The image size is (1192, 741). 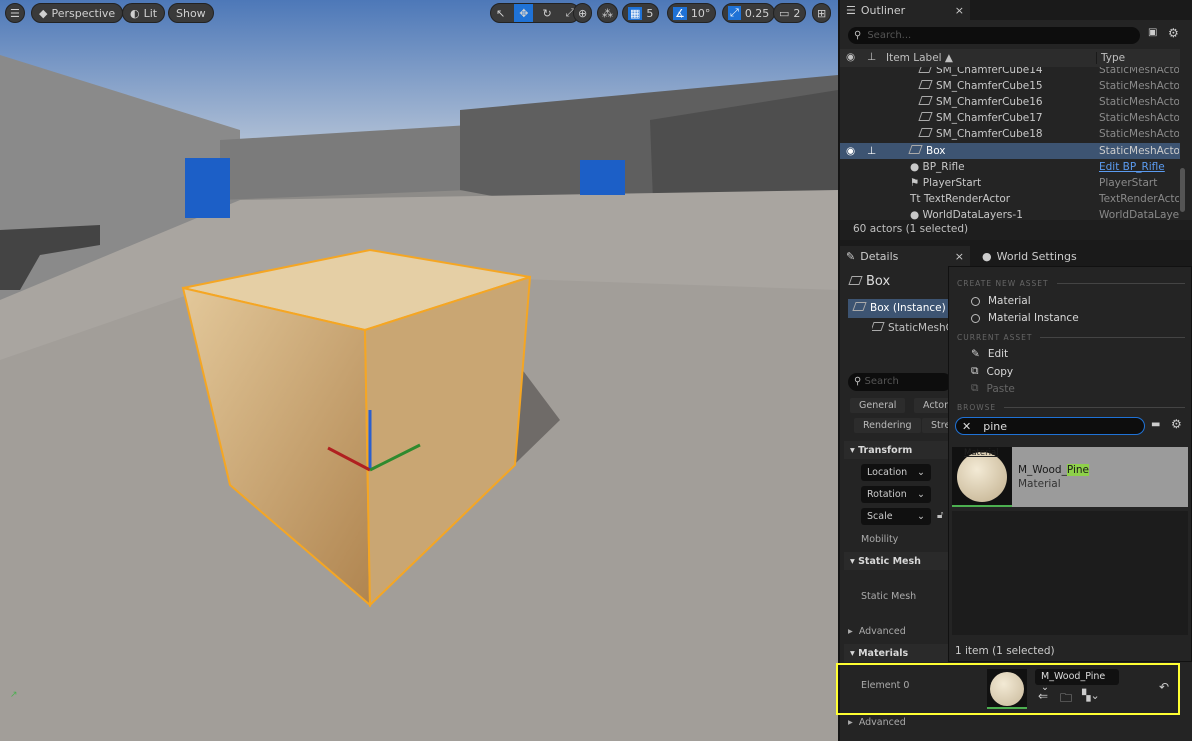 I want to click on use-selected-icon: ⇐, so click(x=1043, y=696).